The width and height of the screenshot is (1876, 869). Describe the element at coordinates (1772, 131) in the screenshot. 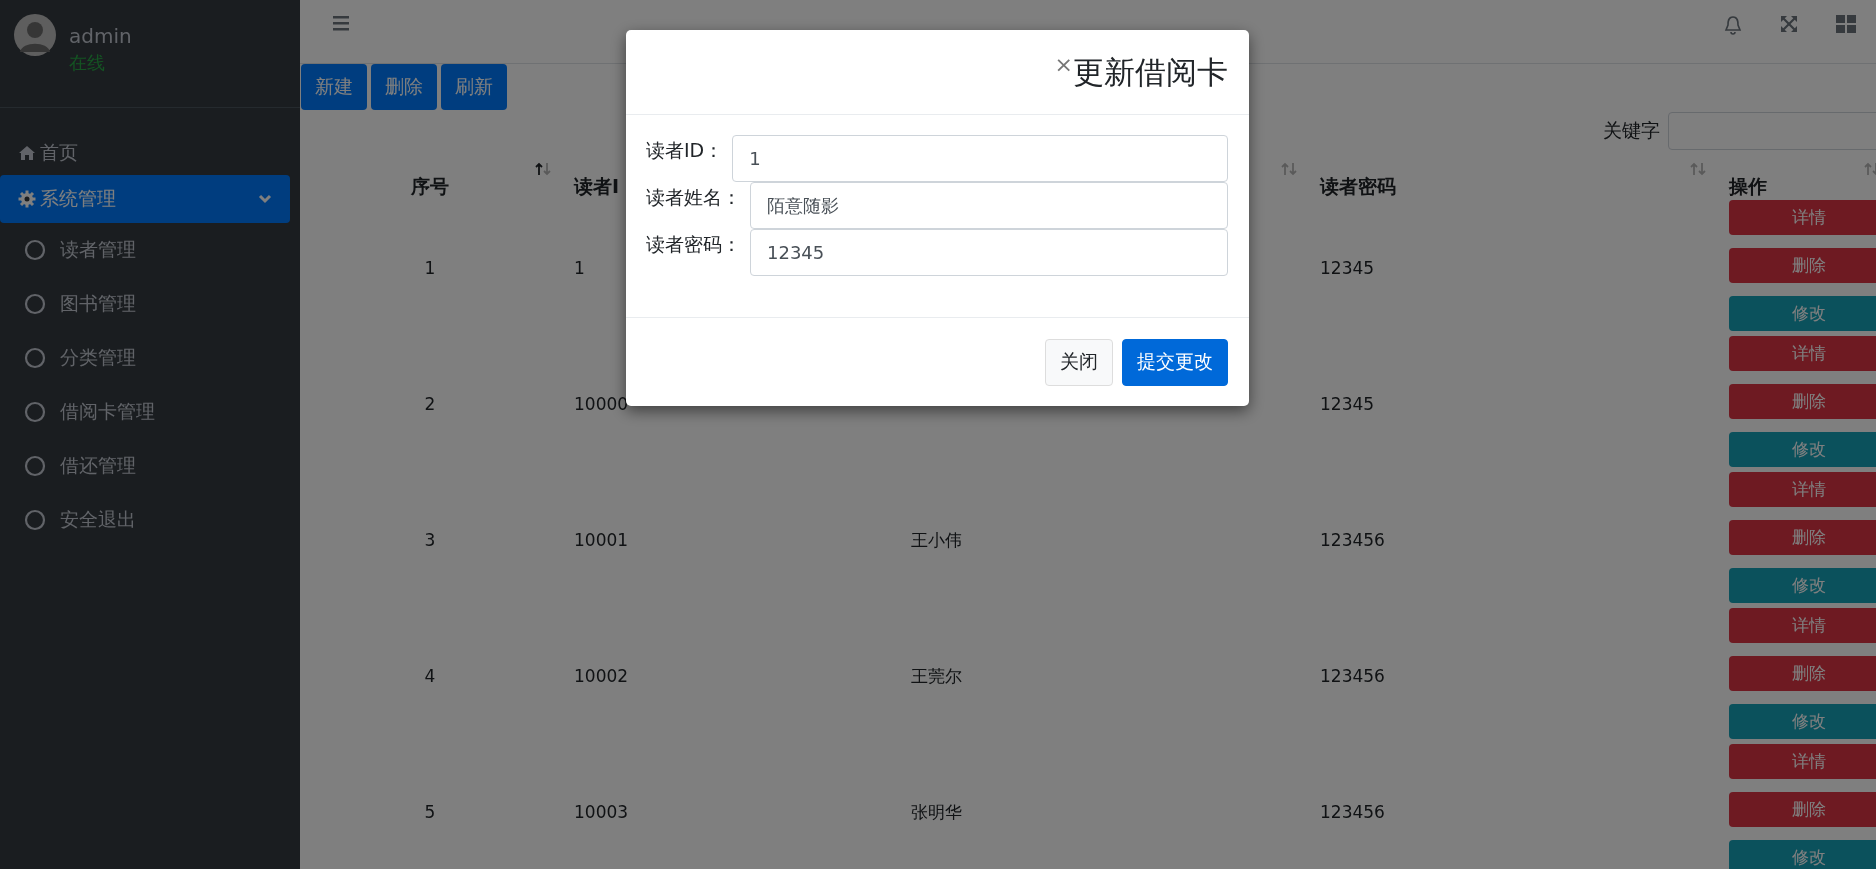

I see `search-field` at that location.